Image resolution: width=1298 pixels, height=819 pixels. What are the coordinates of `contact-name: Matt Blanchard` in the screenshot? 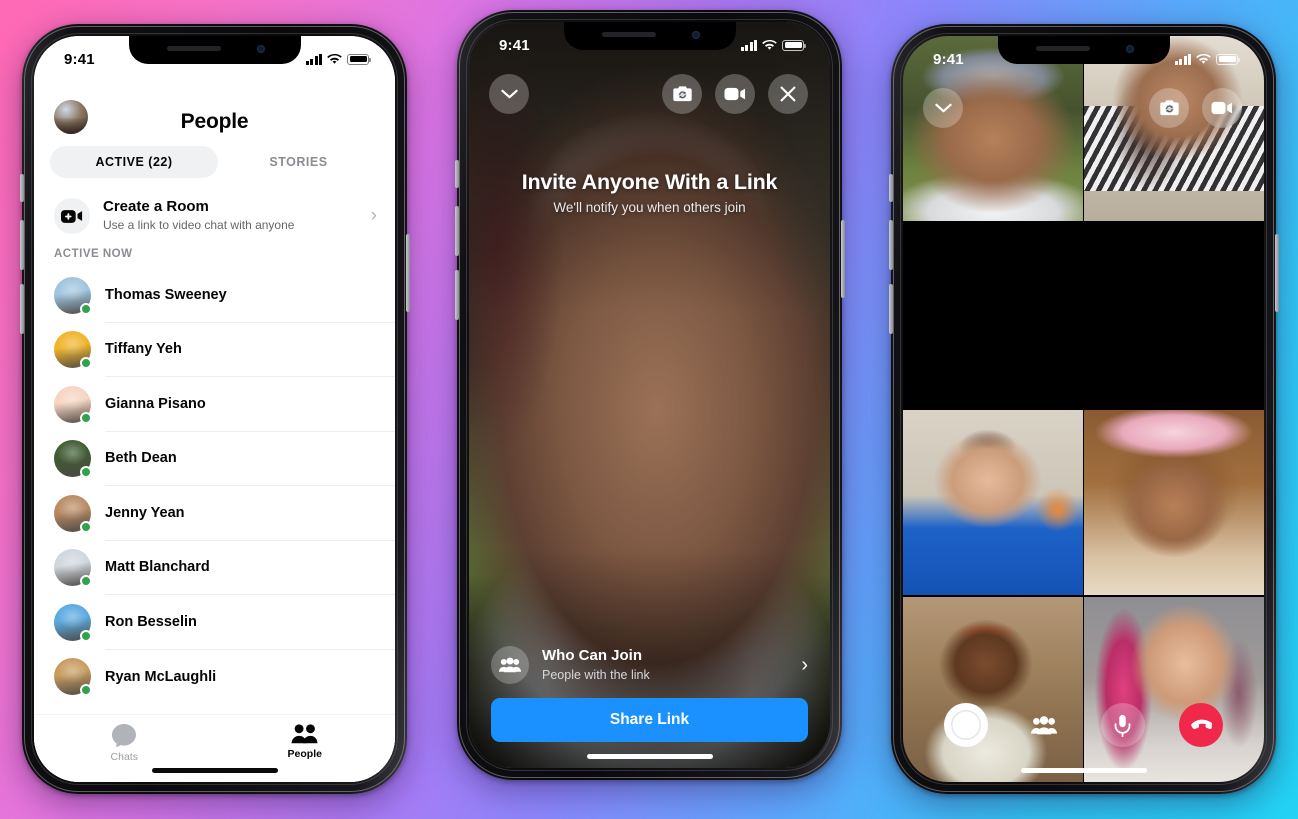 It's located at (250, 568).